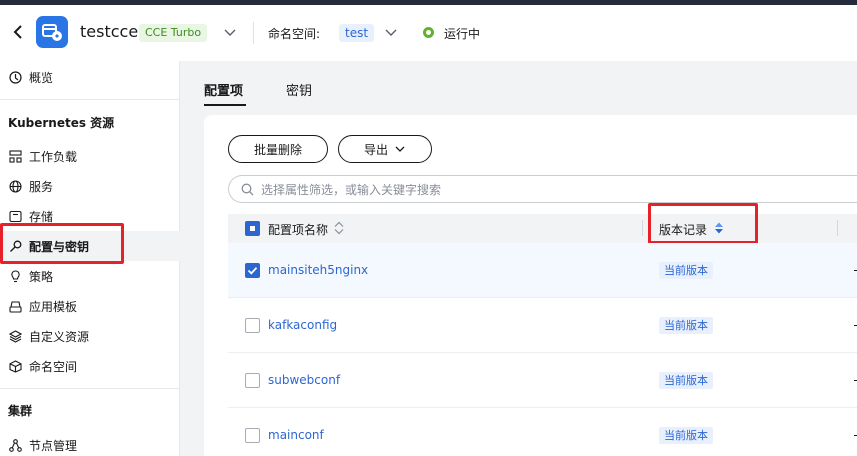  What do you see at coordinates (41, 216) in the screenshot?
I see `sidebar-item-label: 存储` at bounding box center [41, 216].